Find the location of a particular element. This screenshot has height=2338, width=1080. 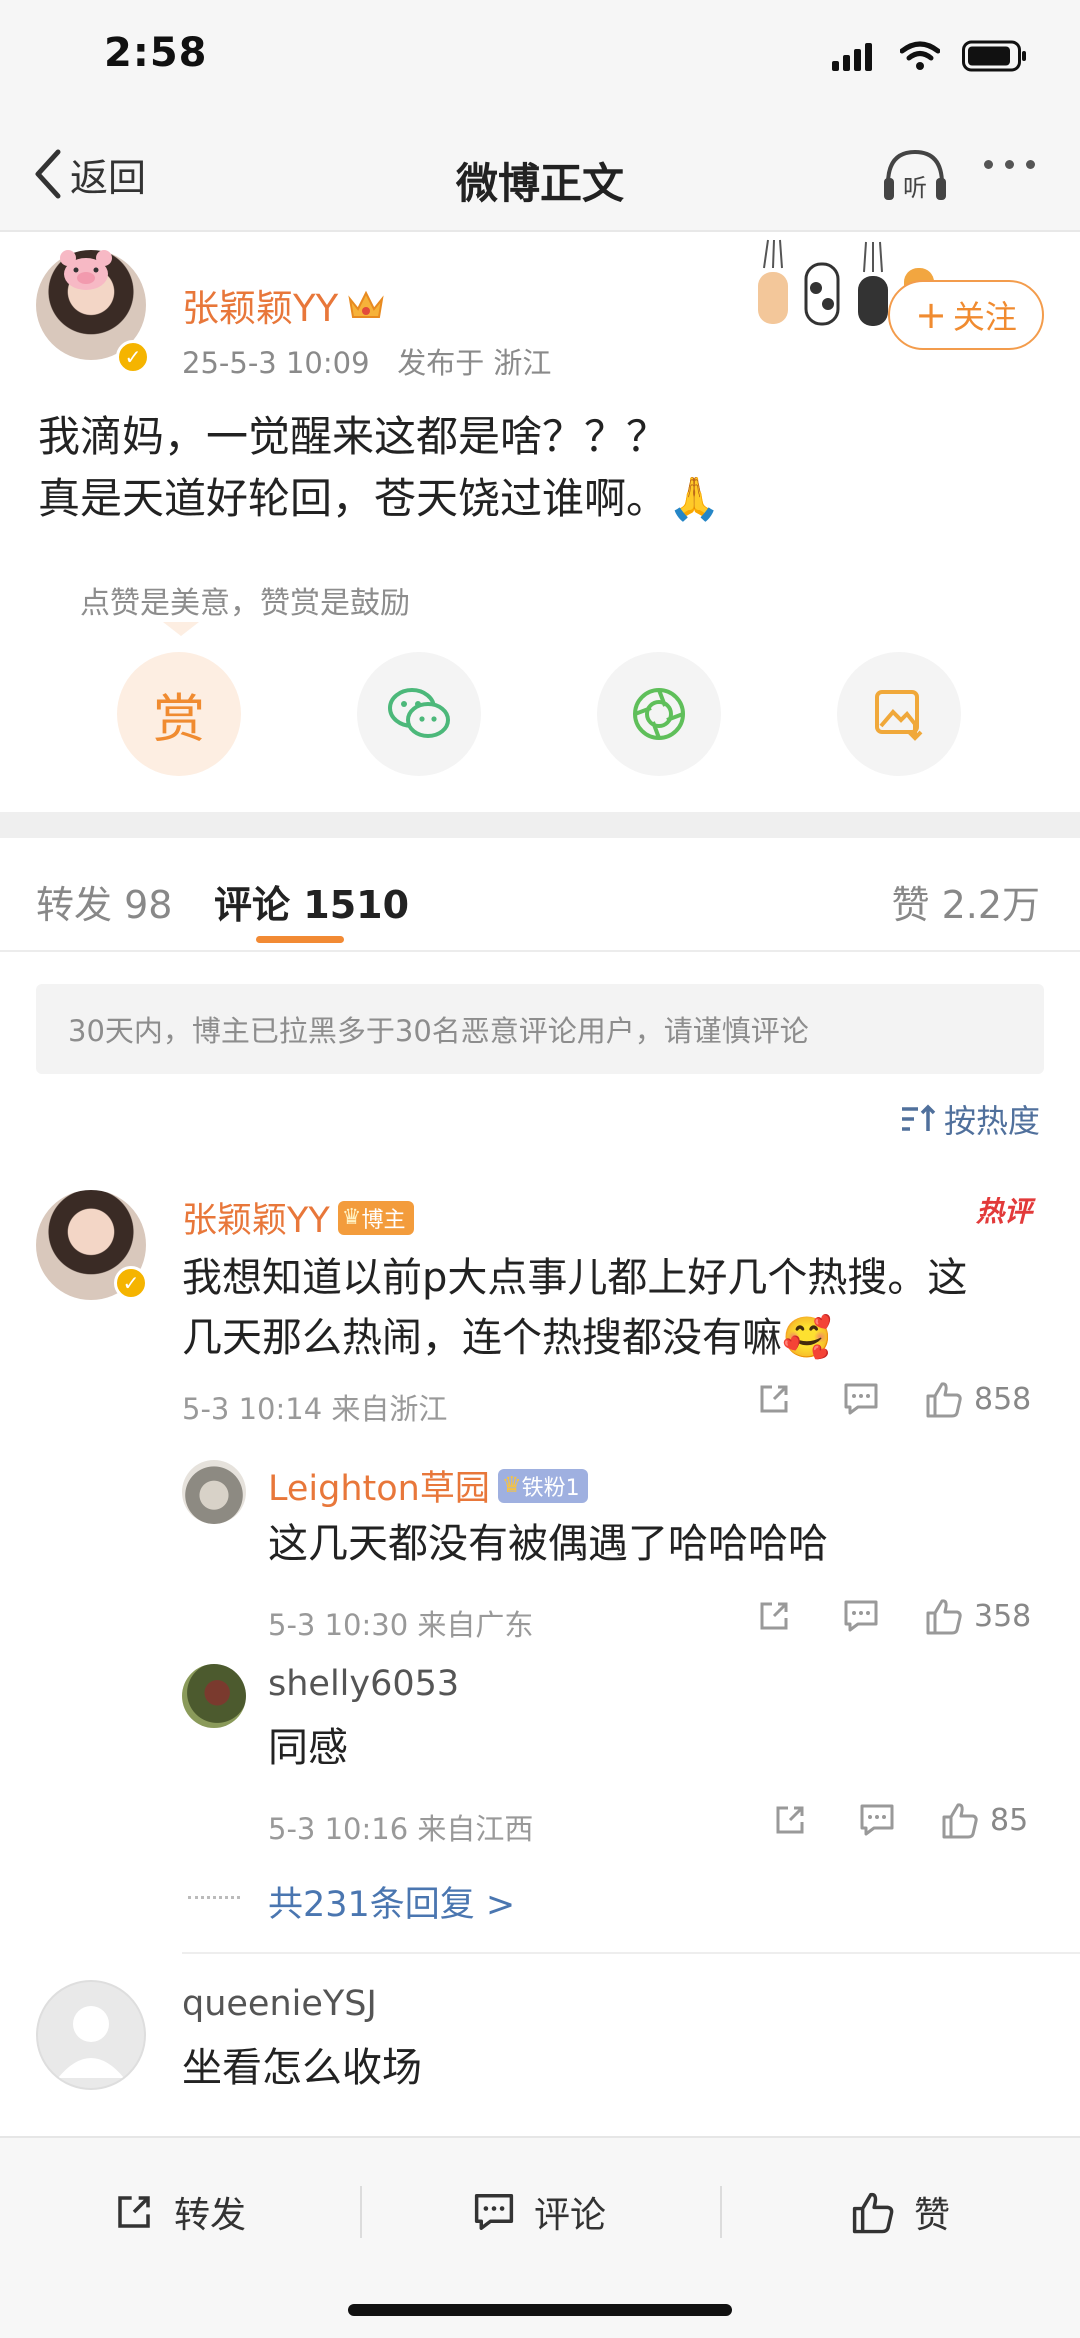

save-image-button is located at coordinates (899, 714).